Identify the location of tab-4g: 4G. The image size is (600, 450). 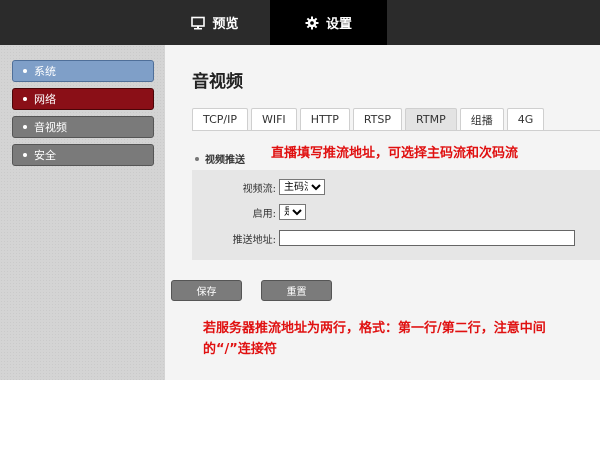
(525, 119).